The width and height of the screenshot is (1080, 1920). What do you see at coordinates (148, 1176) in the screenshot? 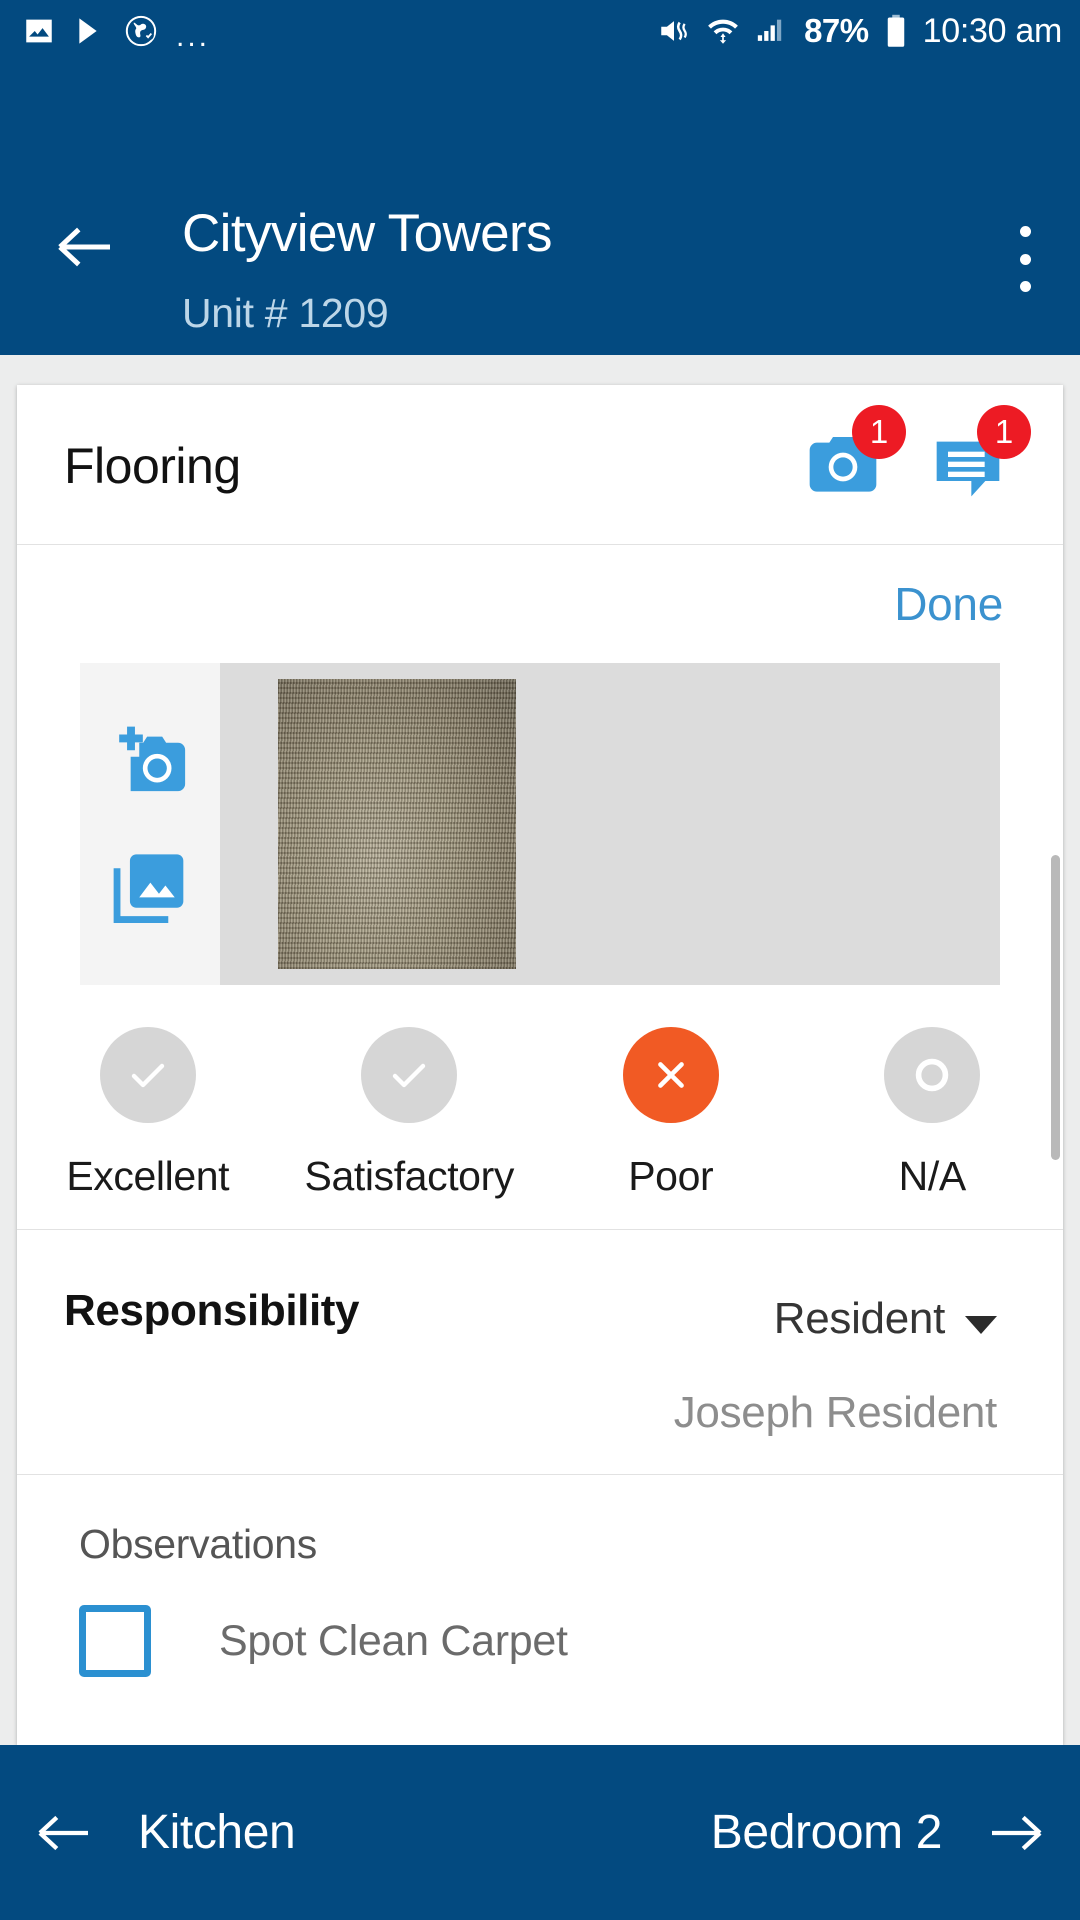
I see `rating-label-excellent: Excellent` at bounding box center [148, 1176].